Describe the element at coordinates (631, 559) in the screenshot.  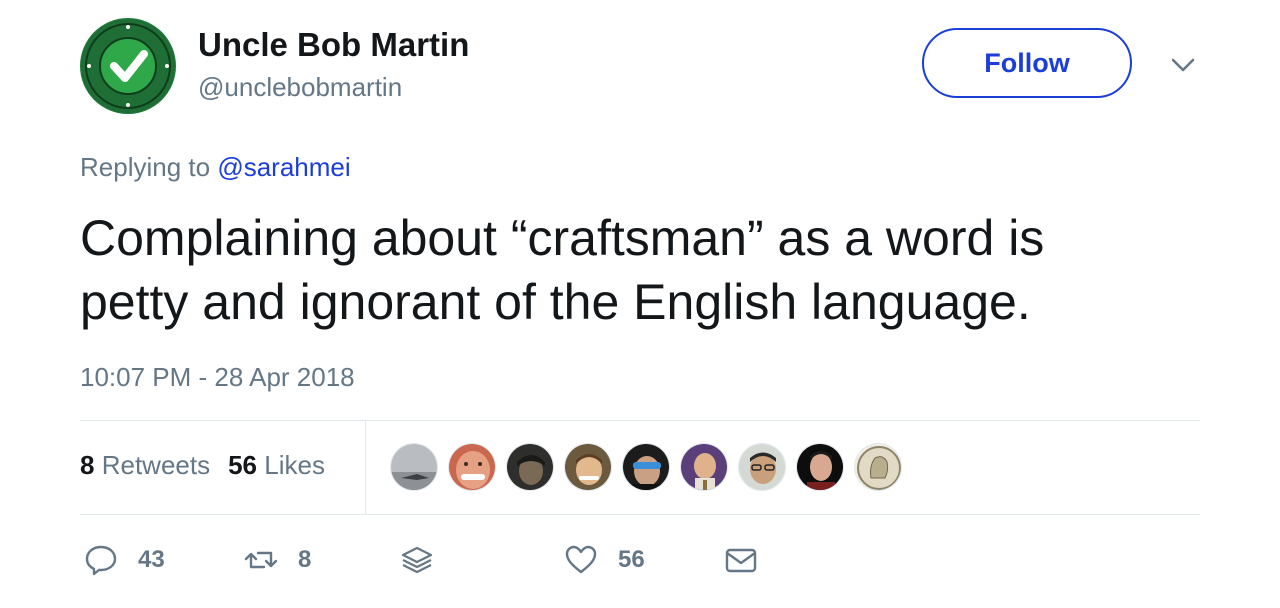
I see `like-count: 56` at that location.